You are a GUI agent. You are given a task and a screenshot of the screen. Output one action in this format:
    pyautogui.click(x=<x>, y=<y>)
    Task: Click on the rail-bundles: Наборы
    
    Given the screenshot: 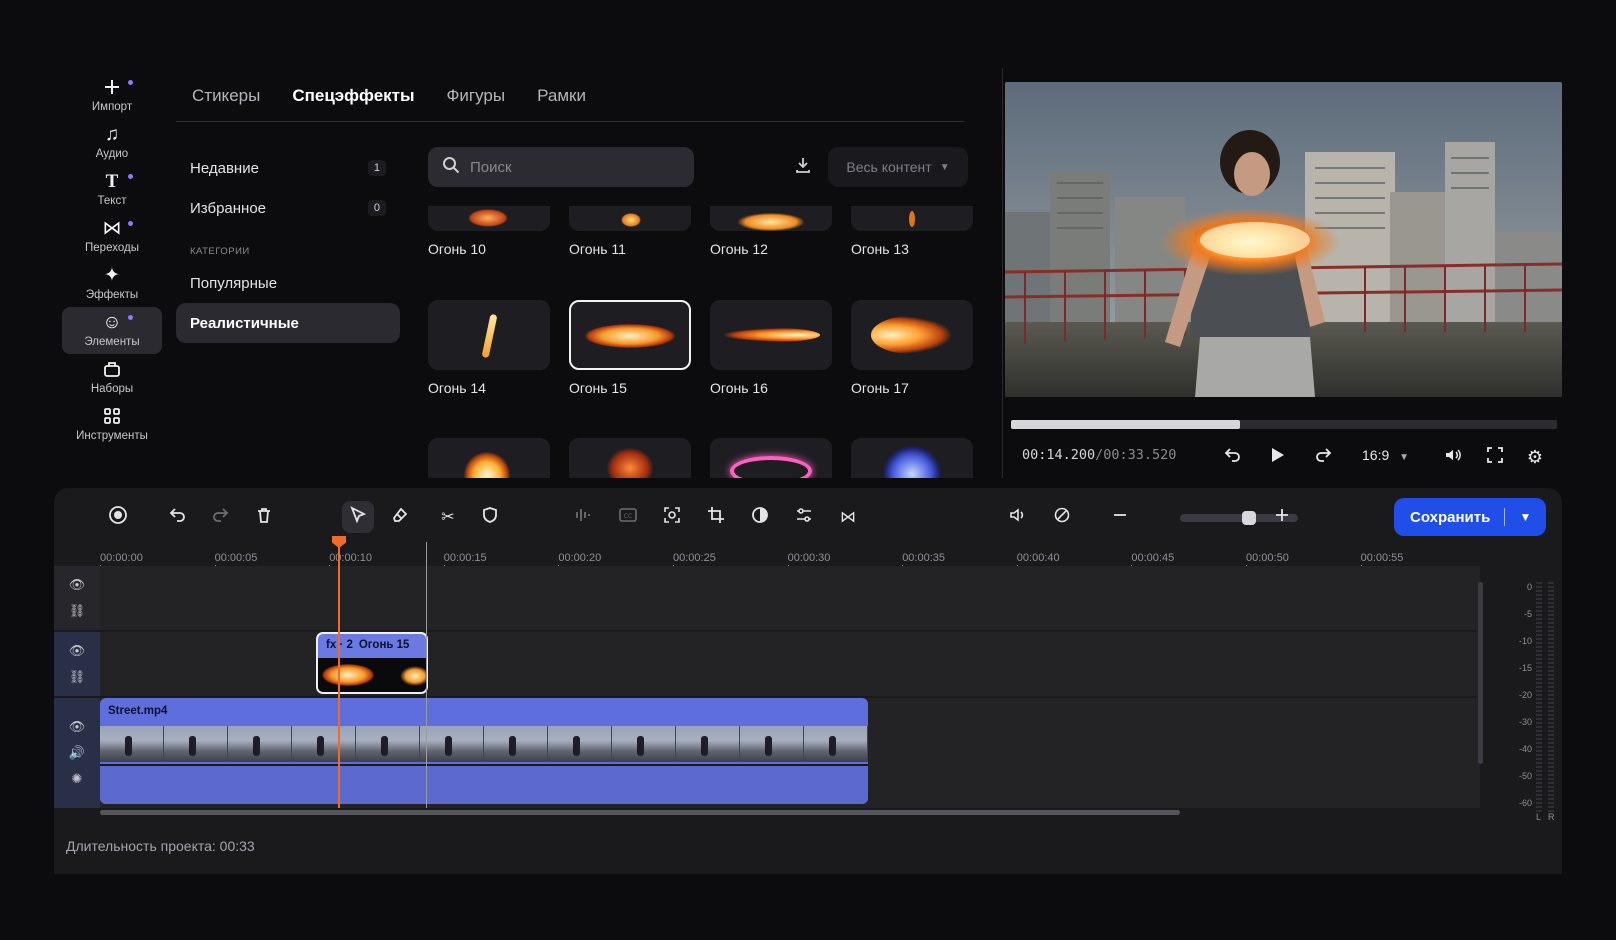 What is the action you would take?
    pyautogui.click(x=112, y=377)
    